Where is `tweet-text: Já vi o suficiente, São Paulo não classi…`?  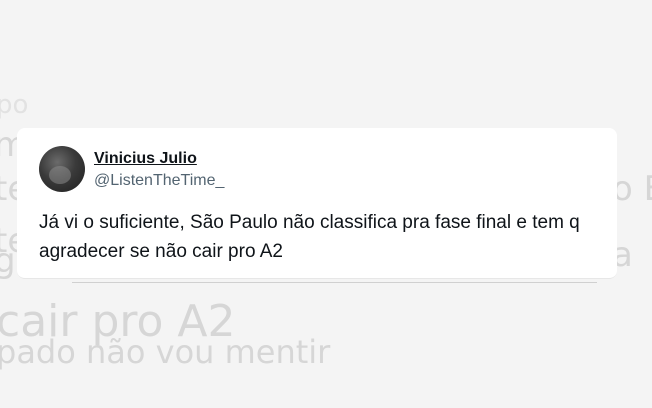
tweet-text: Já vi o suficiente, São Paulo não classi… is located at coordinates (309, 237).